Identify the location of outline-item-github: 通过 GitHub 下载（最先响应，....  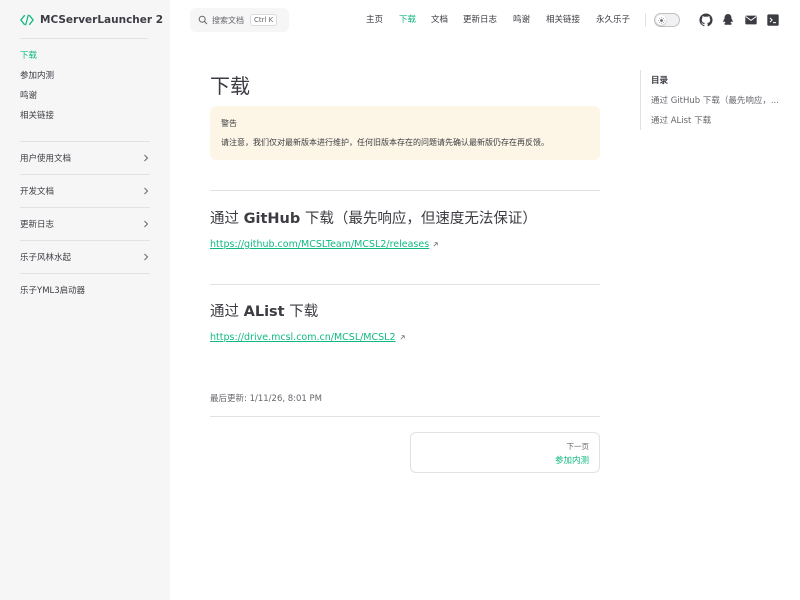
(718, 100).